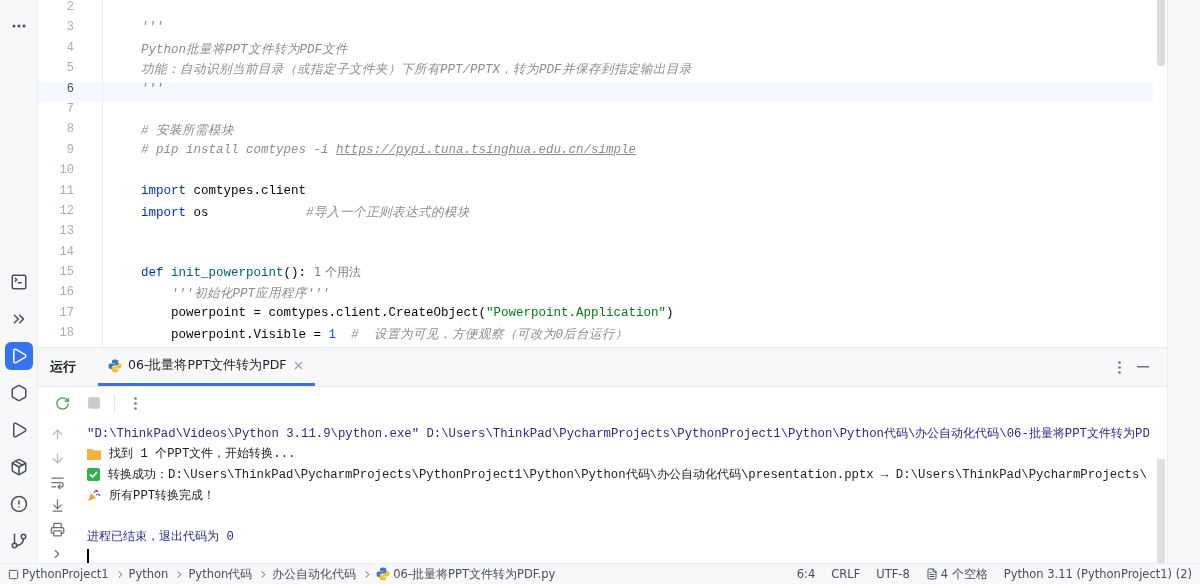 This screenshot has height=584, width=1200. I want to click on code-line: '''初始化PPT应用程序''', so click(250, 294).